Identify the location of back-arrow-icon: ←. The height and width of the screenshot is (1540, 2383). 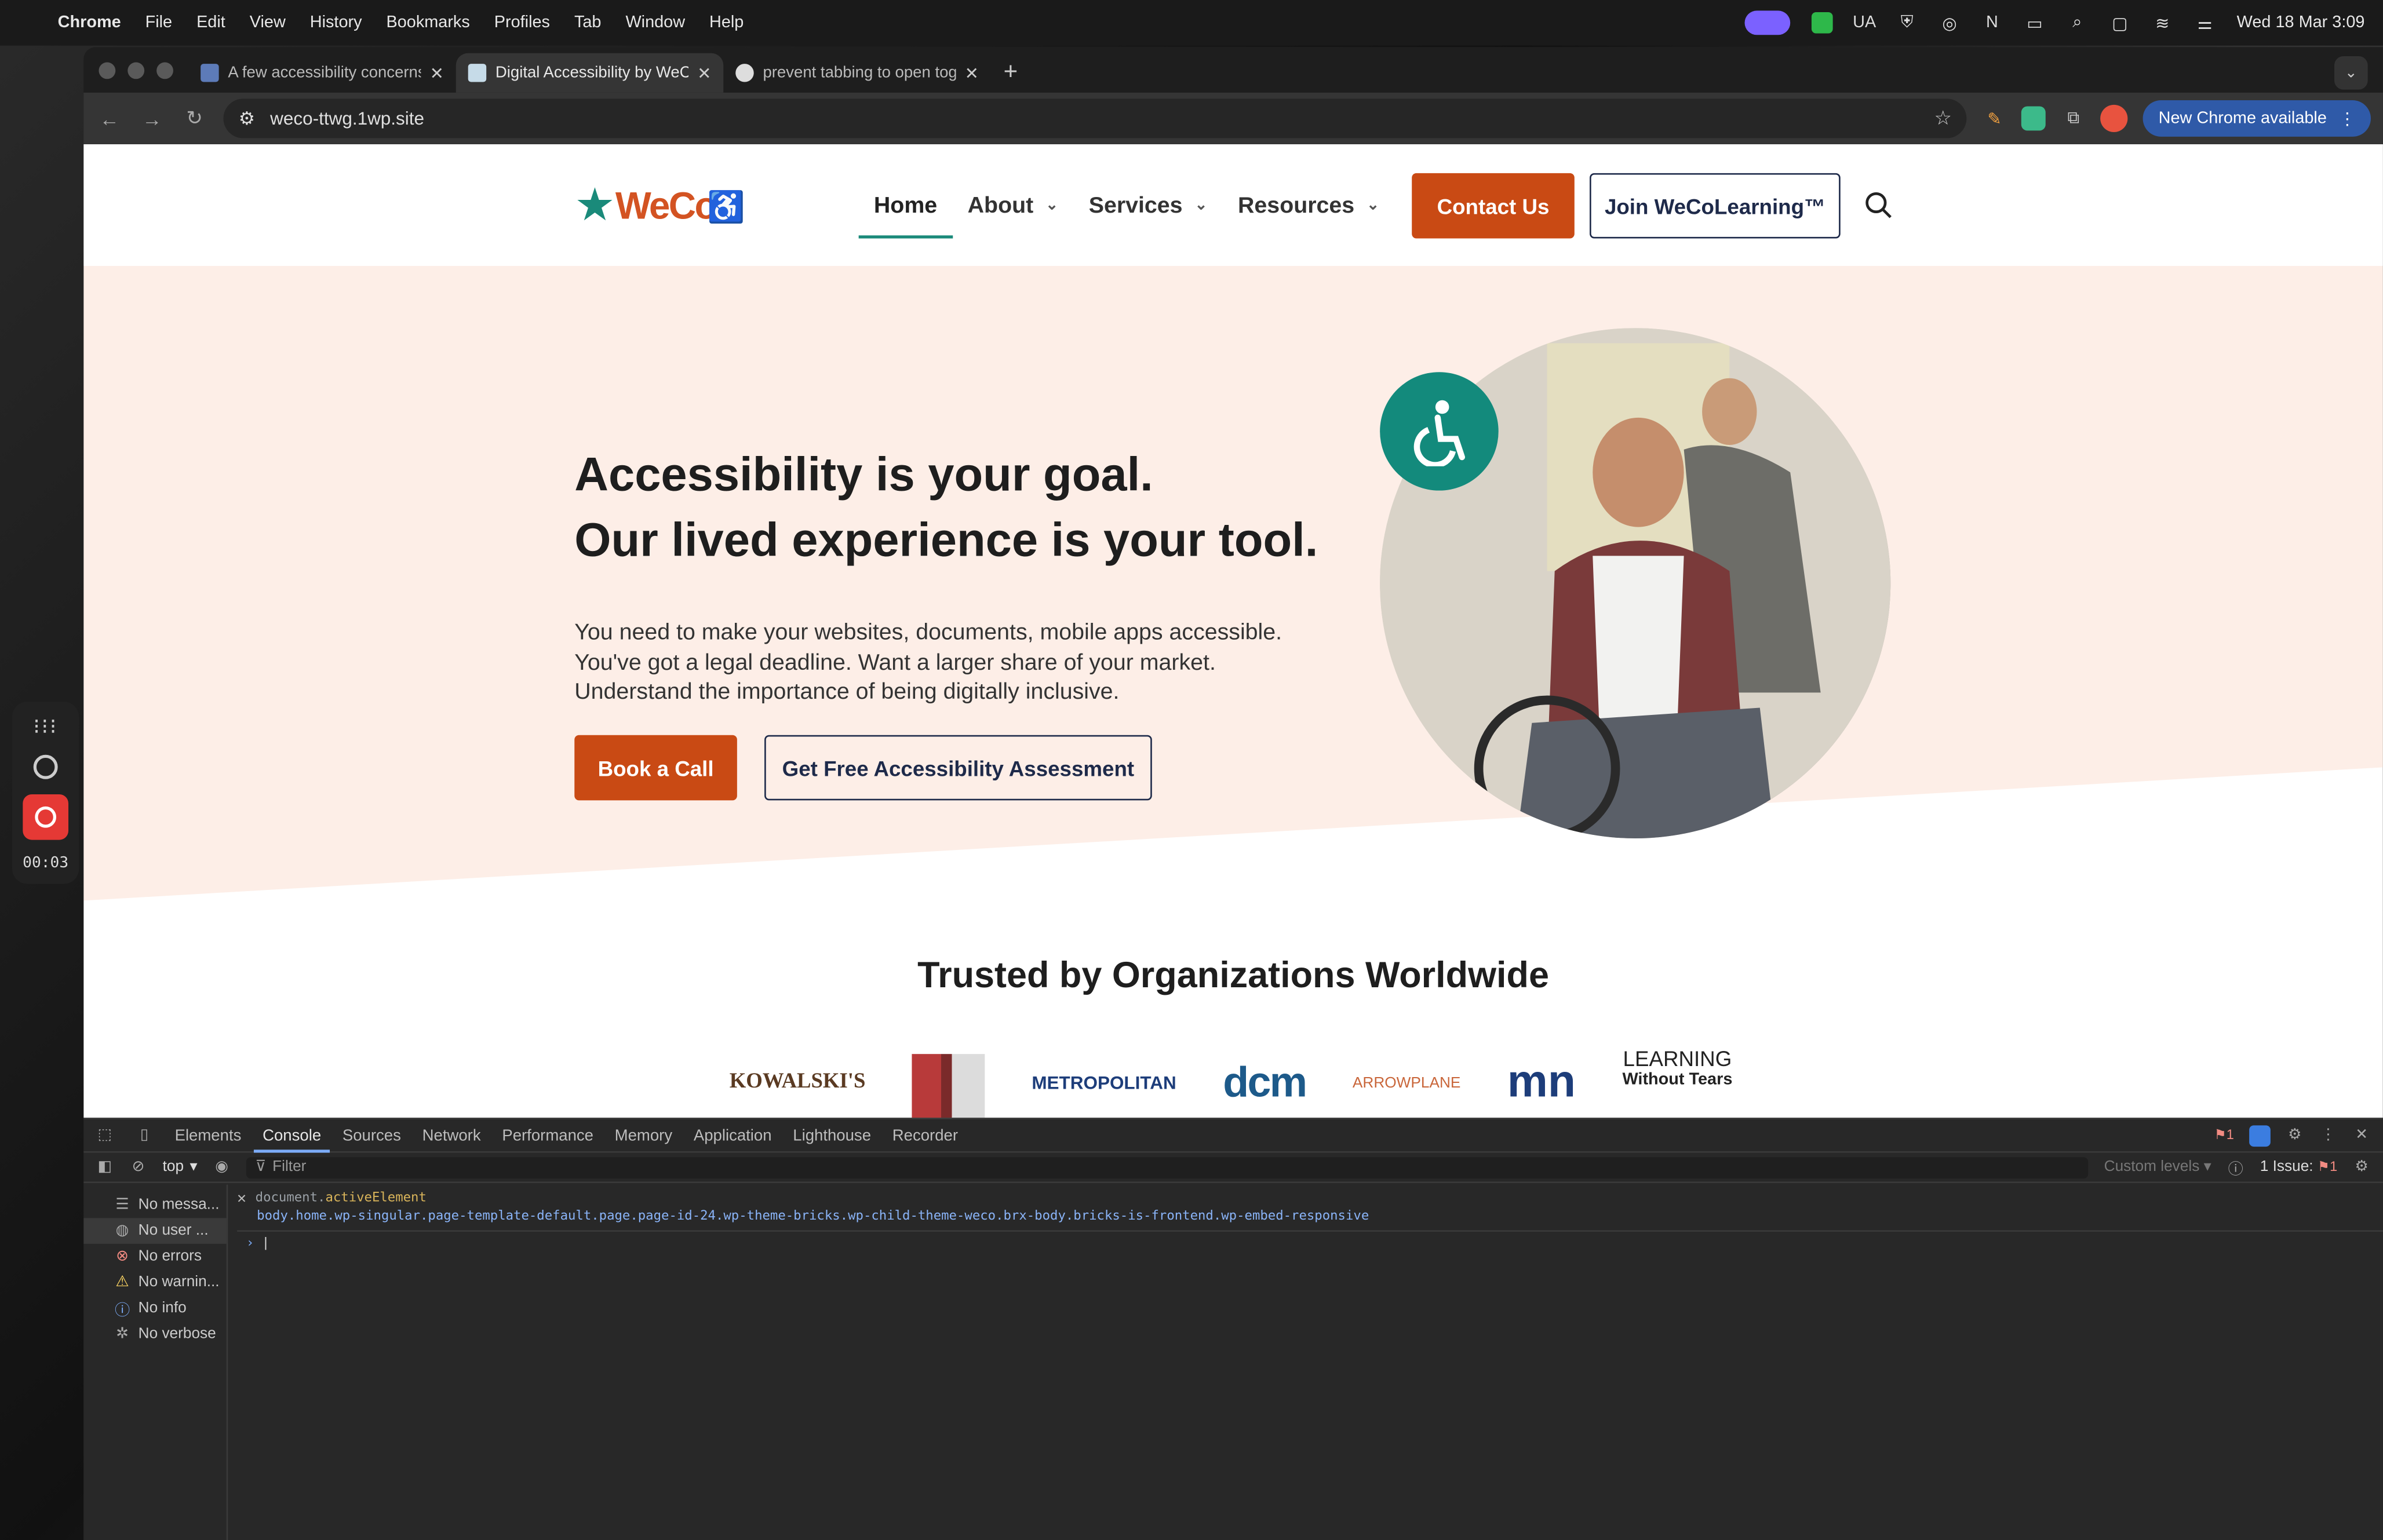
(109, 119).